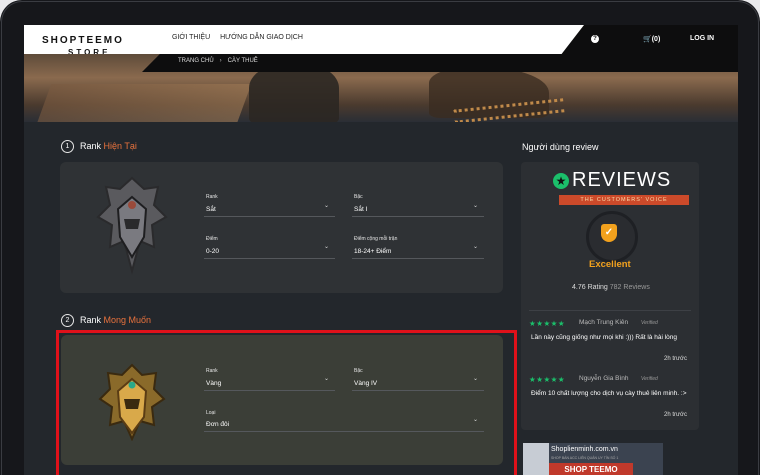 This screenshot has height=475, width=760. What do you see at coordinates (418, 216) in the screenshot?
I see `tier-select-underline` at bounding box center [418, 216].